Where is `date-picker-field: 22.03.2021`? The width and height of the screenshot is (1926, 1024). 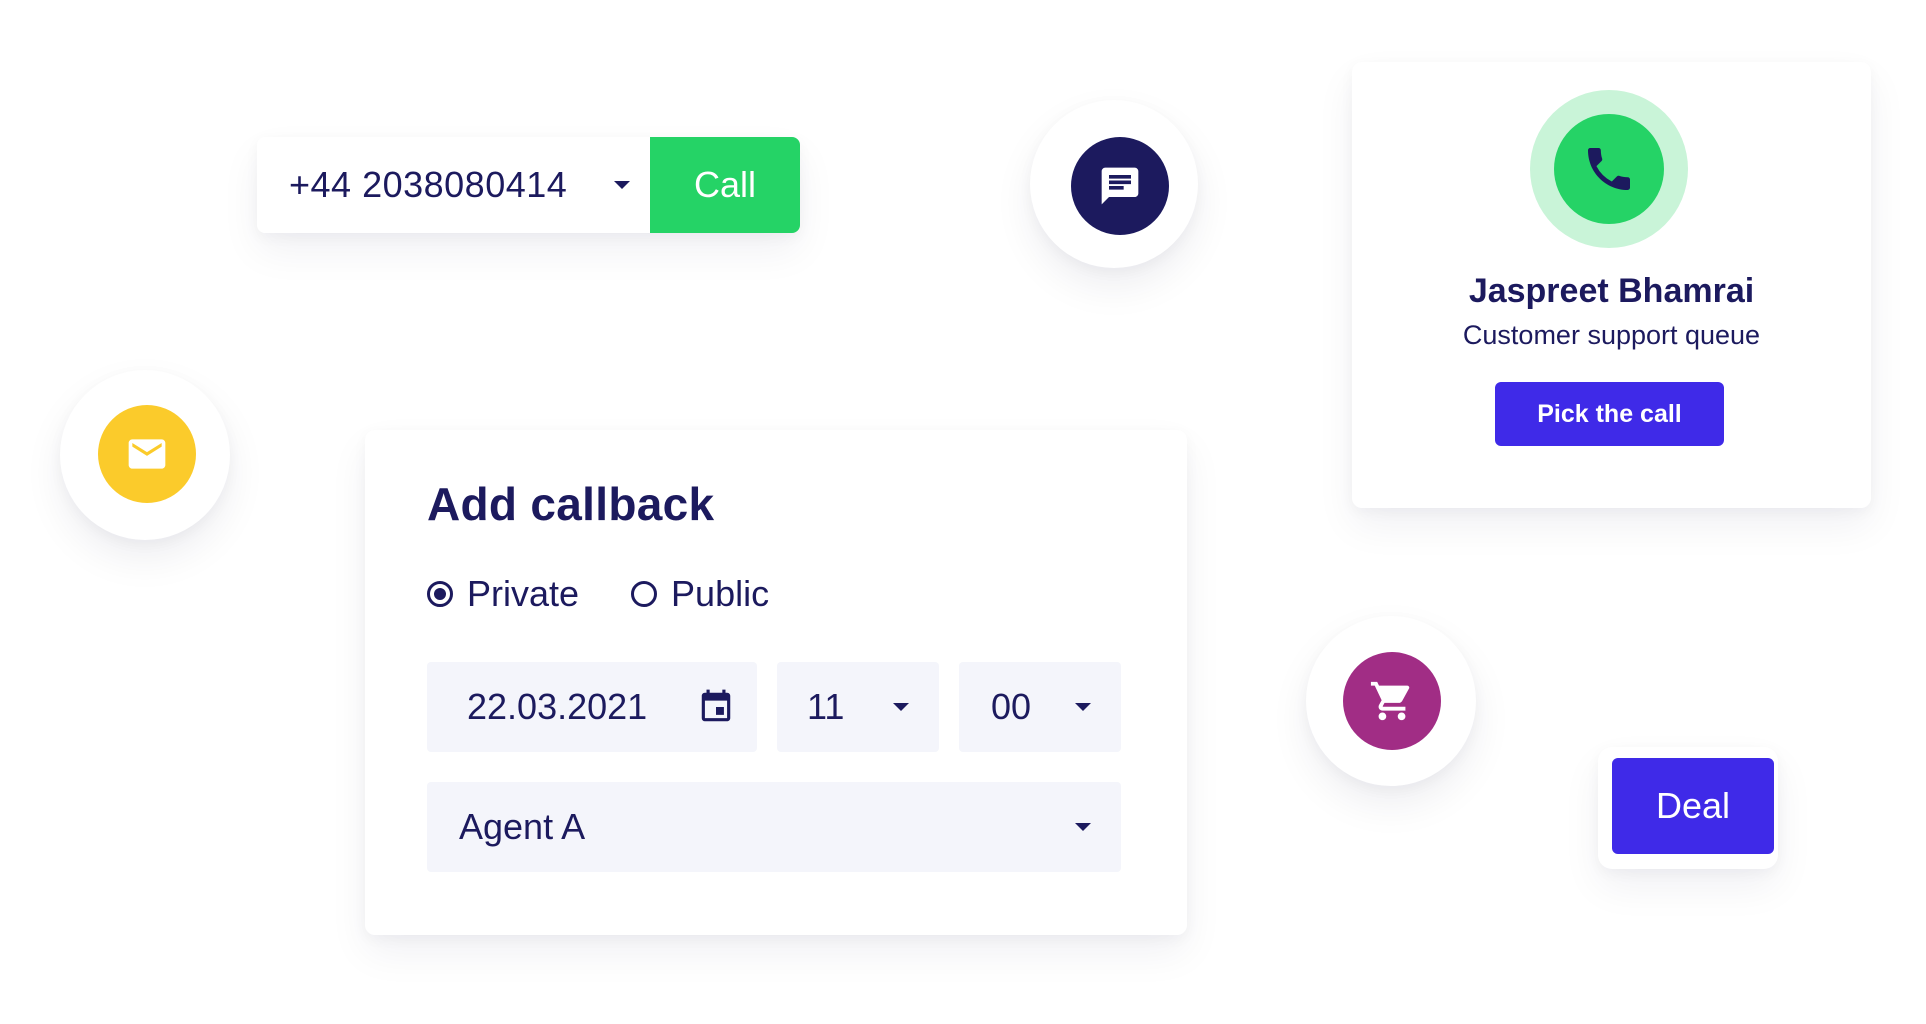
date-picker-field: 22.03.2021 is located at coordinates (592, 707).